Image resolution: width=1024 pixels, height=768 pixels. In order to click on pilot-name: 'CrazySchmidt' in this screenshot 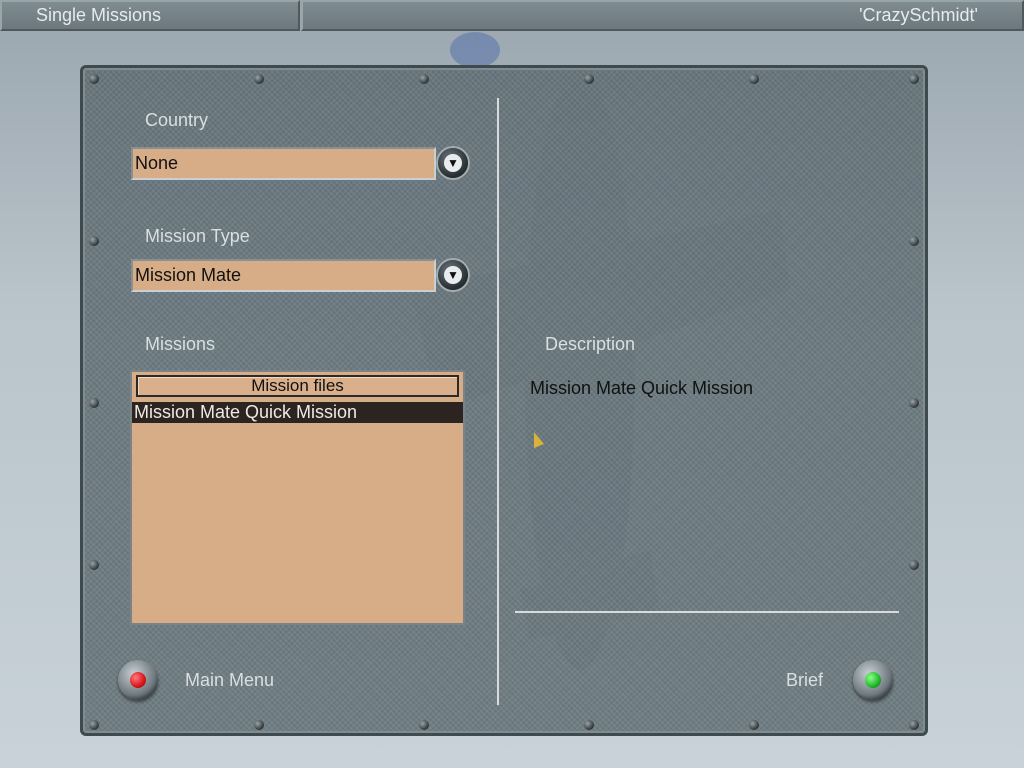, I will do `click(918, 15)`.